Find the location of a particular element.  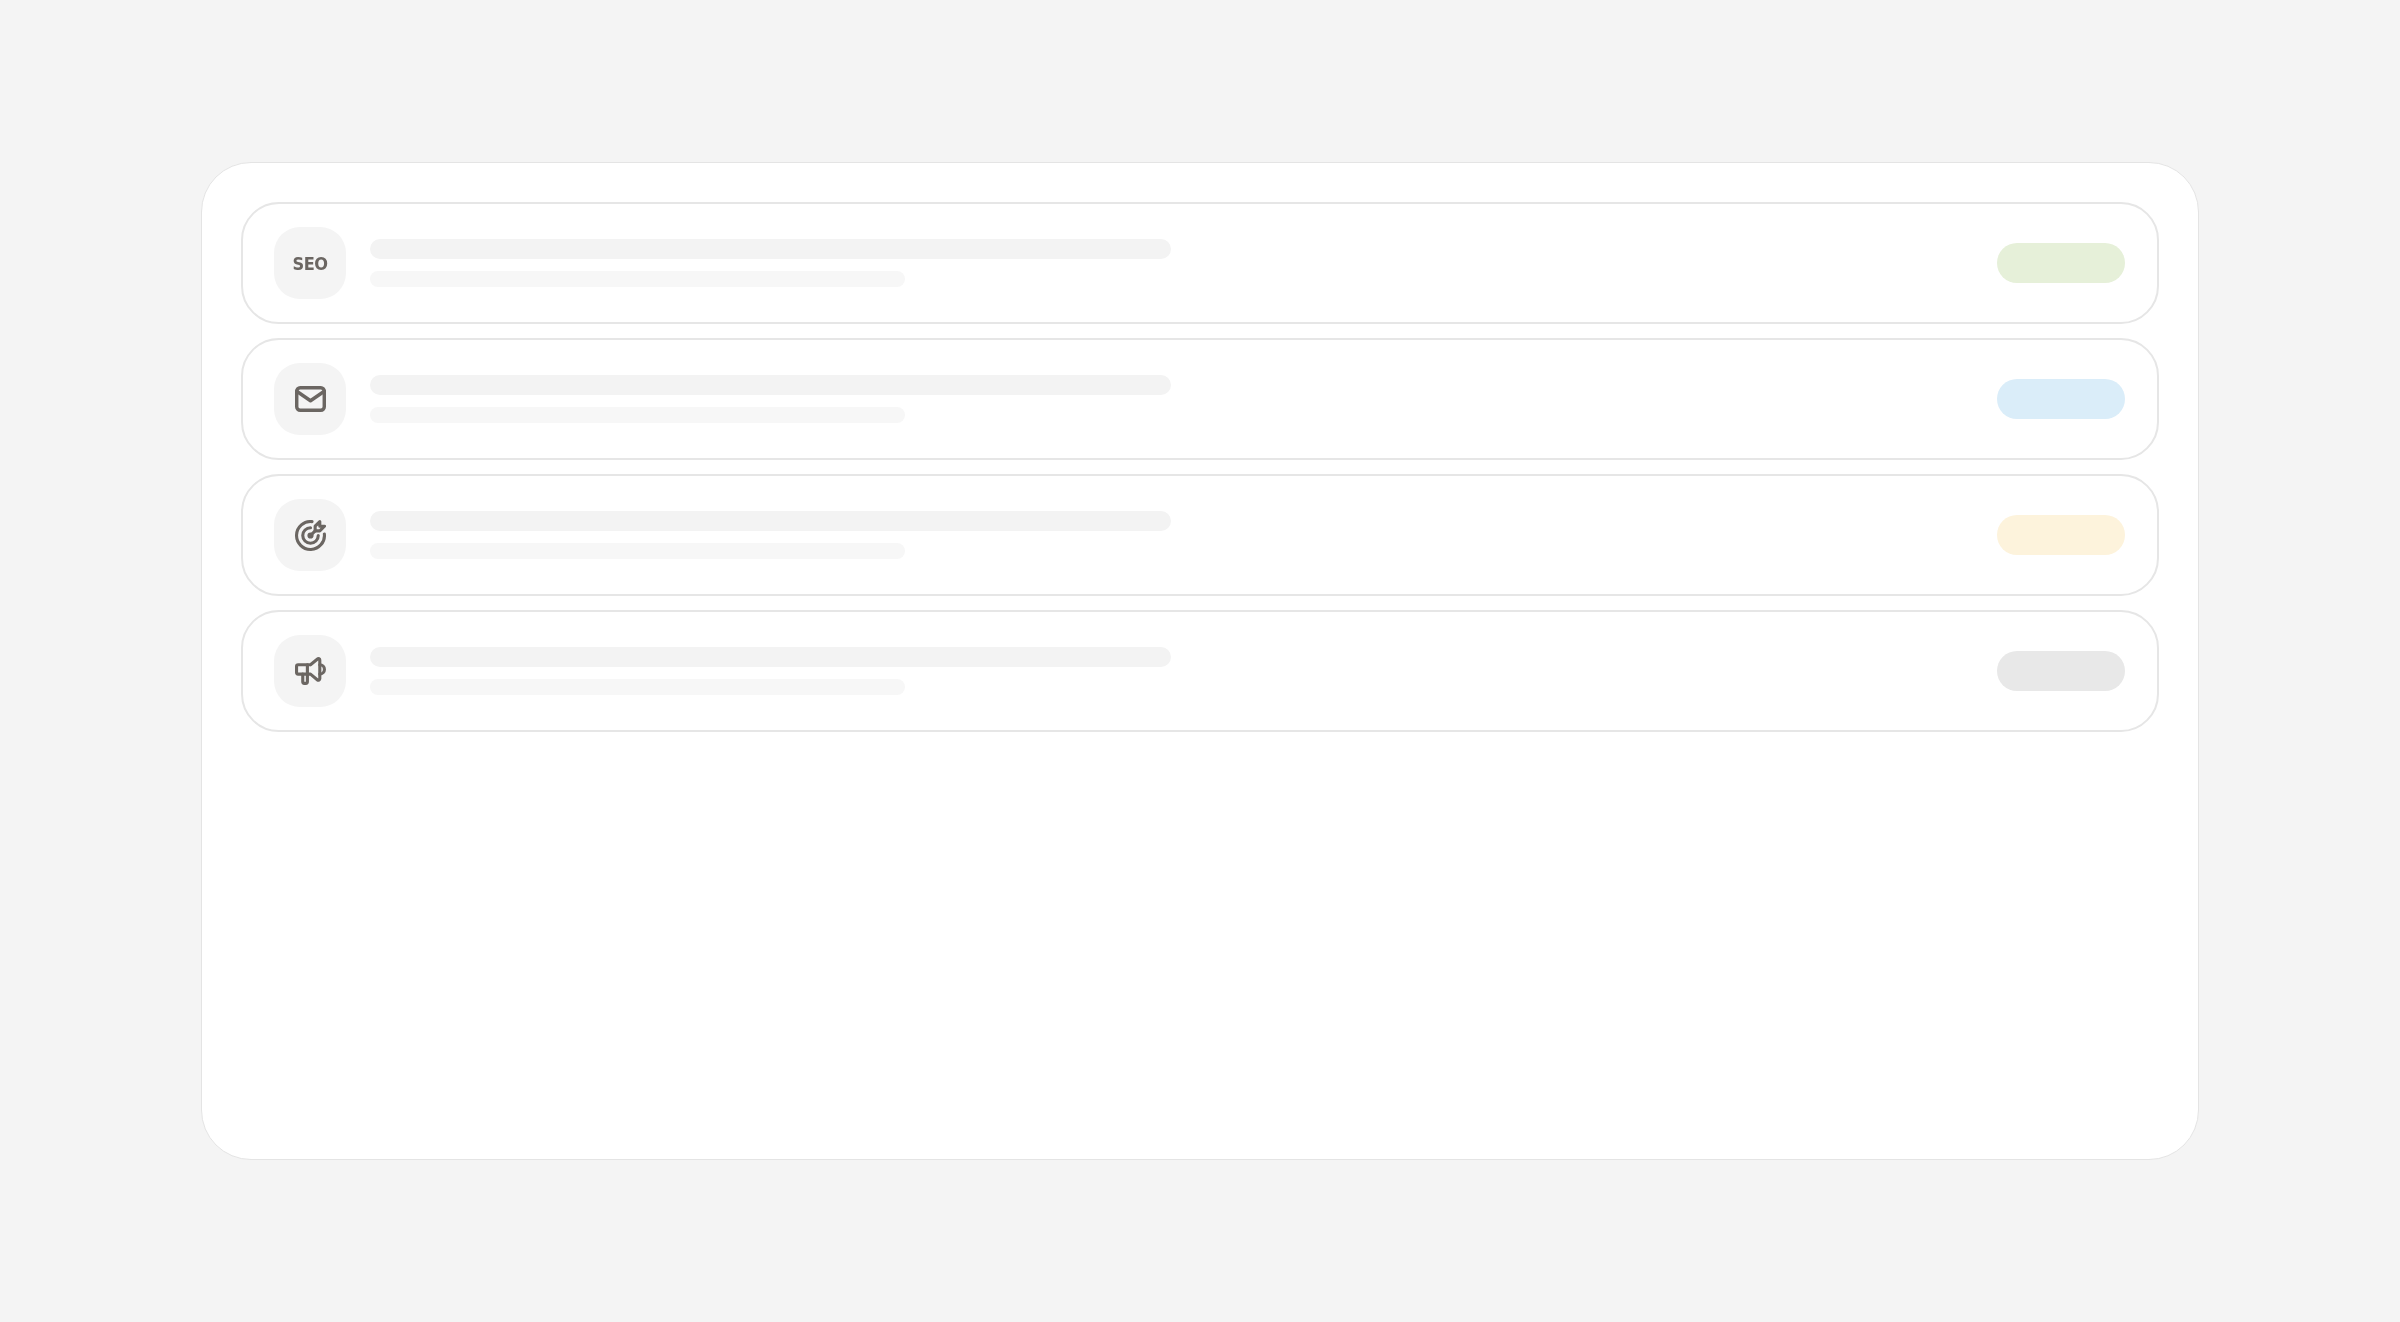

mail-icon is located at coordinates (310, 399).